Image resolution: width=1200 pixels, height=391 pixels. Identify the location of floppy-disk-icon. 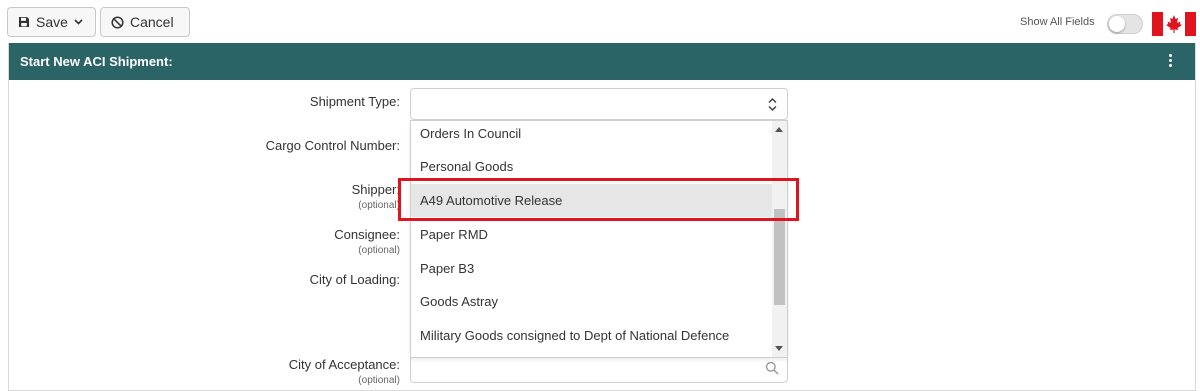
(24, 22).